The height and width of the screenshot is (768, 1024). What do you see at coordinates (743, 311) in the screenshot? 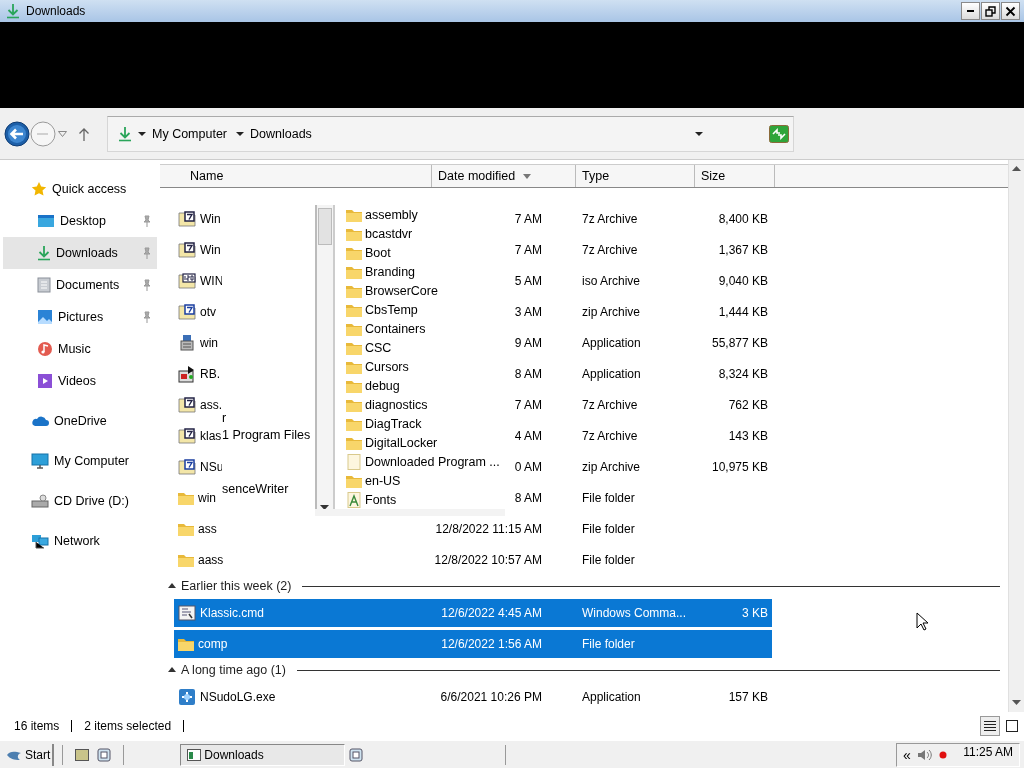
I see `file-size: 1,444 KB` at bounding box center [743, 311].